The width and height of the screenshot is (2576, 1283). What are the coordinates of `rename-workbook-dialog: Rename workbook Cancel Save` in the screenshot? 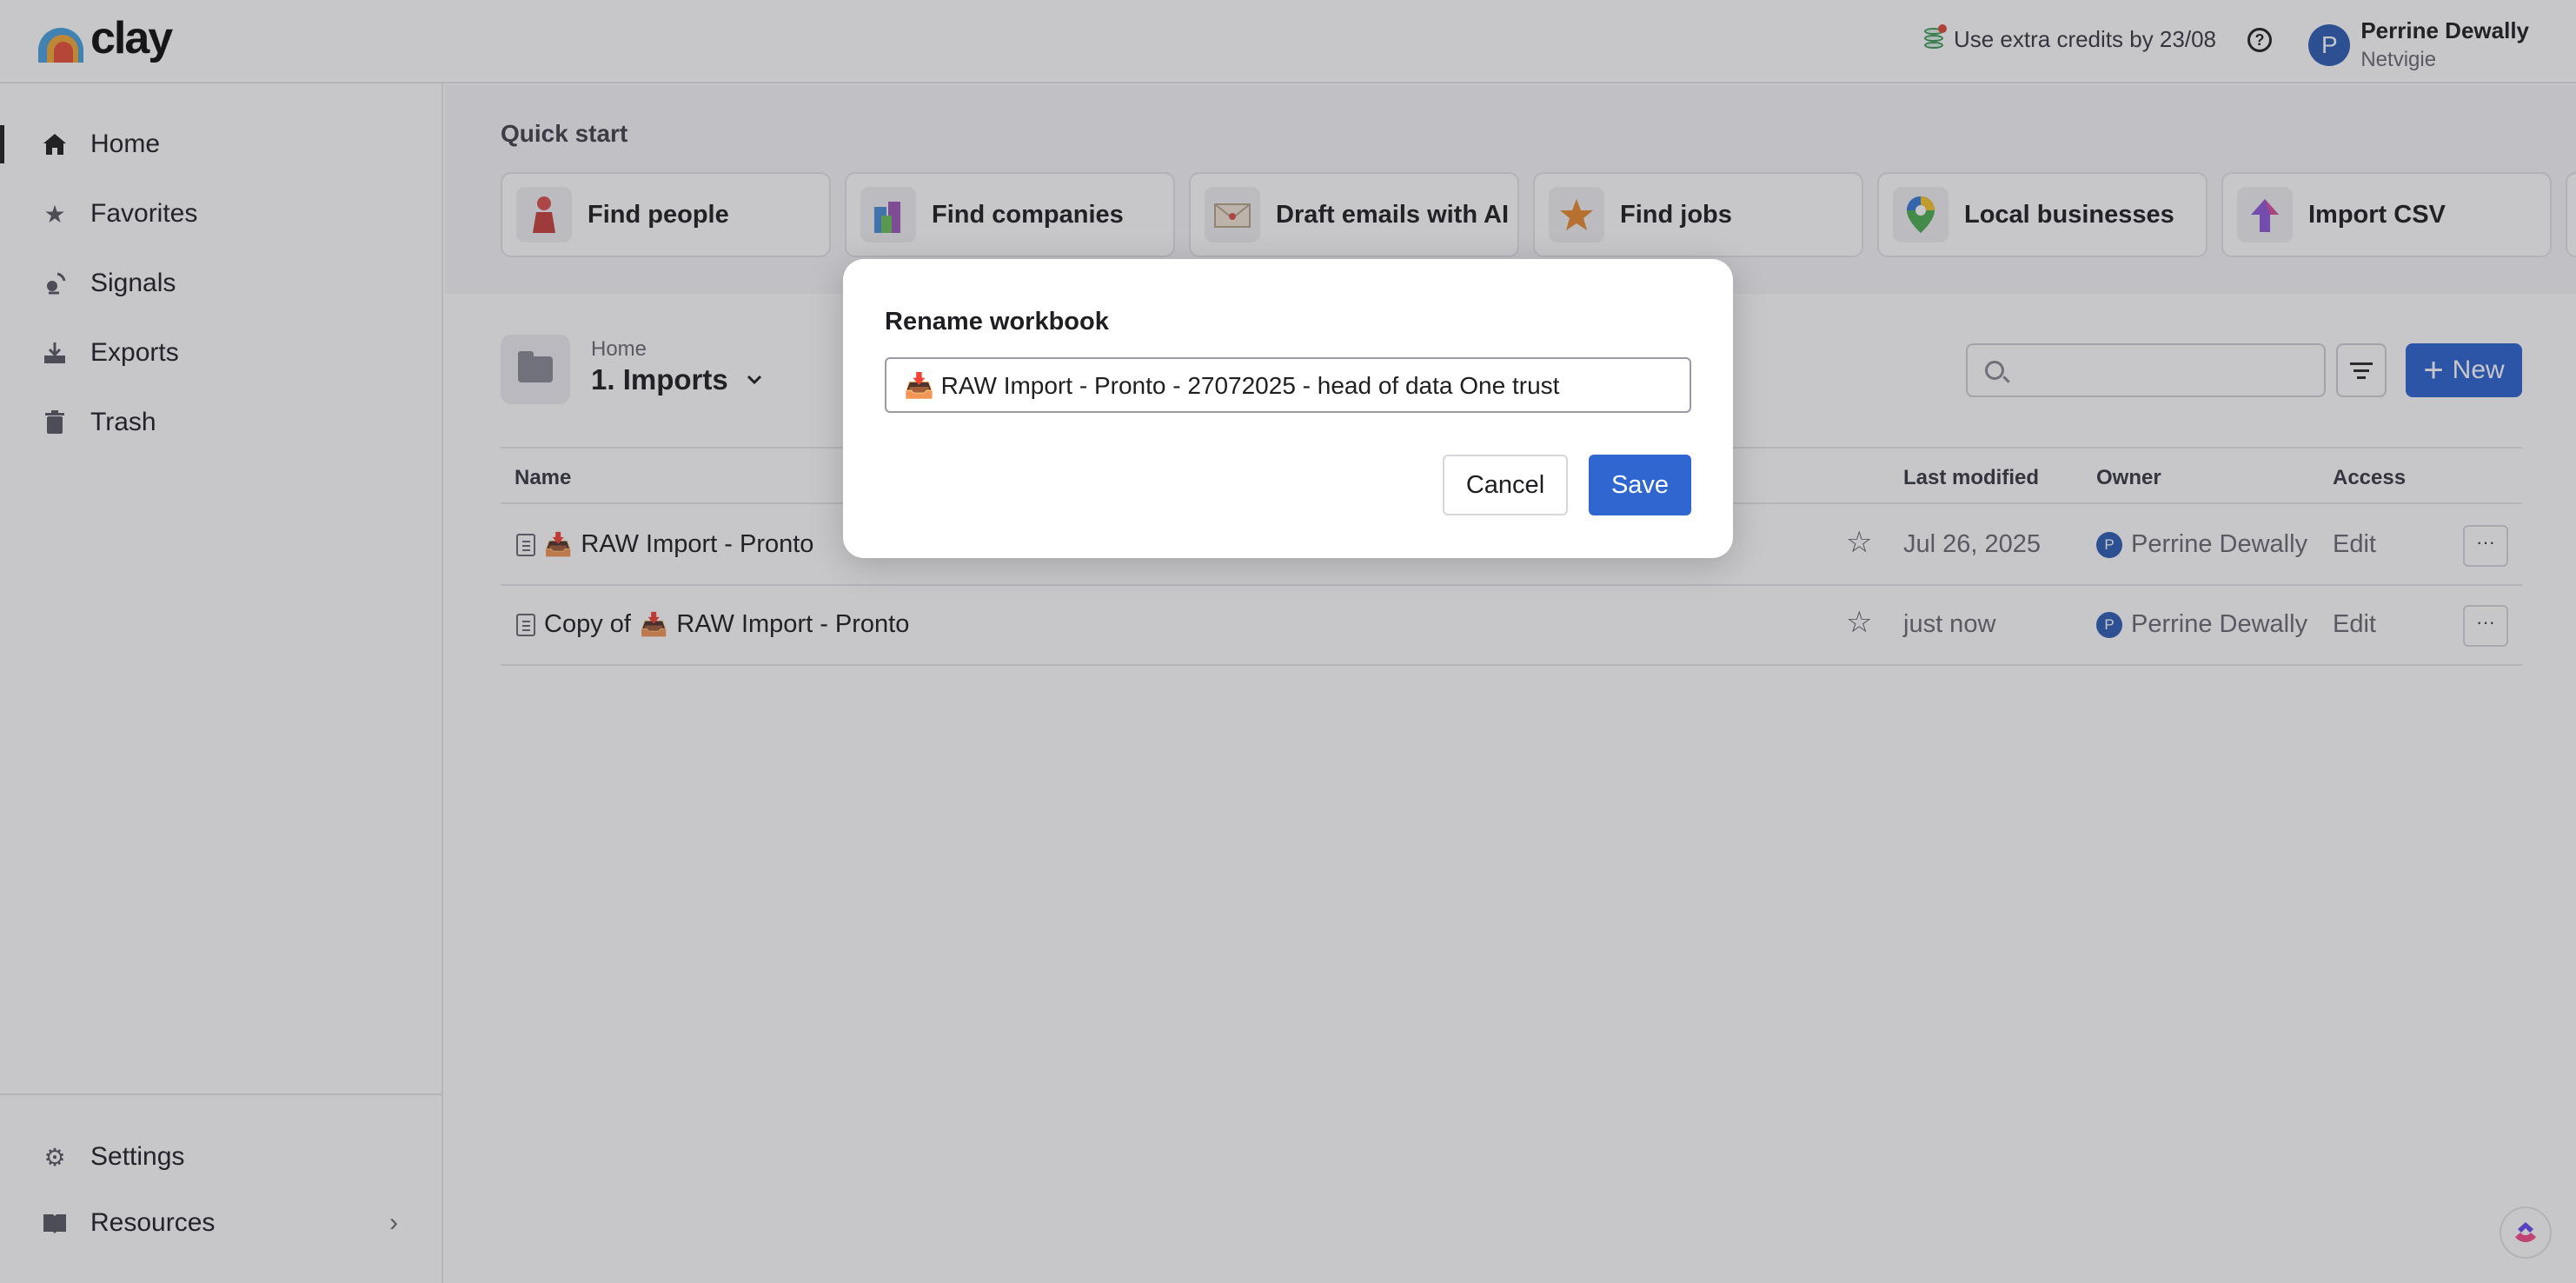 It's located at (1288, 409).